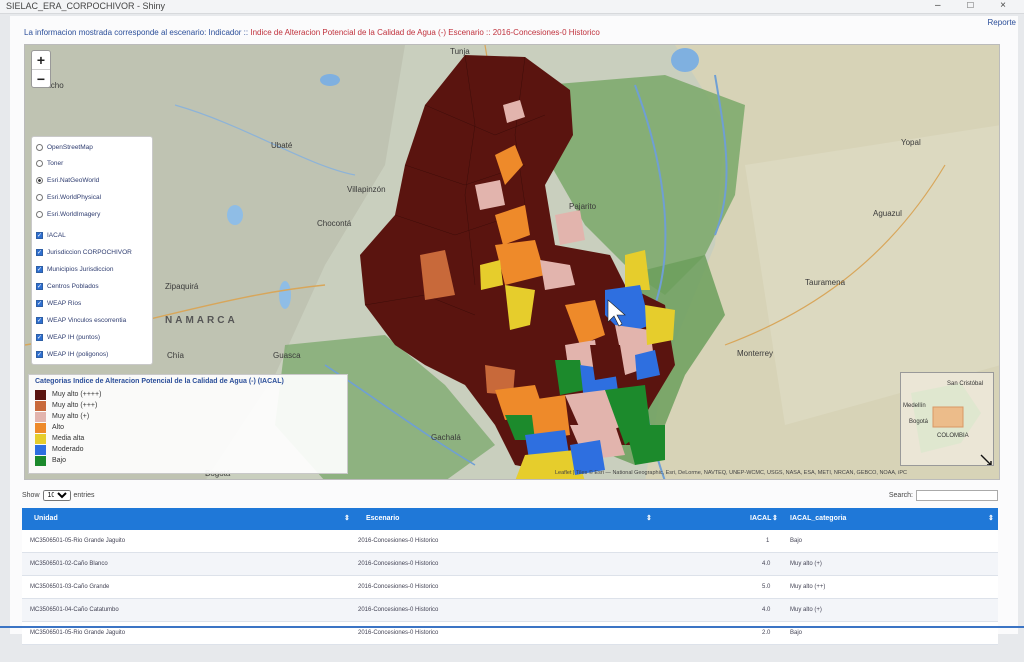  Describe the element at coordinates (760, 518) in the screenshot. I see `column-header-iacal: IACAL` at that location.